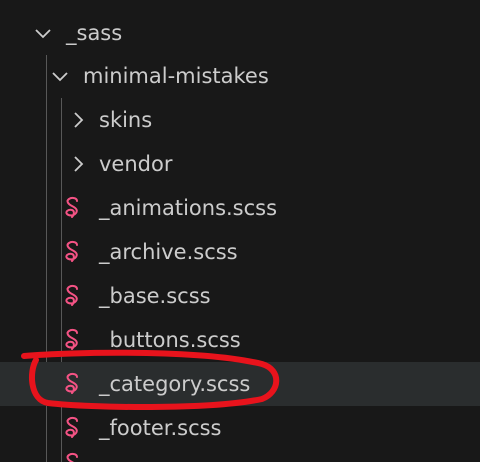 This screenshot has height=462, width=480. I want to click on tree-item-file: _animations.scss, so click(240, 208).